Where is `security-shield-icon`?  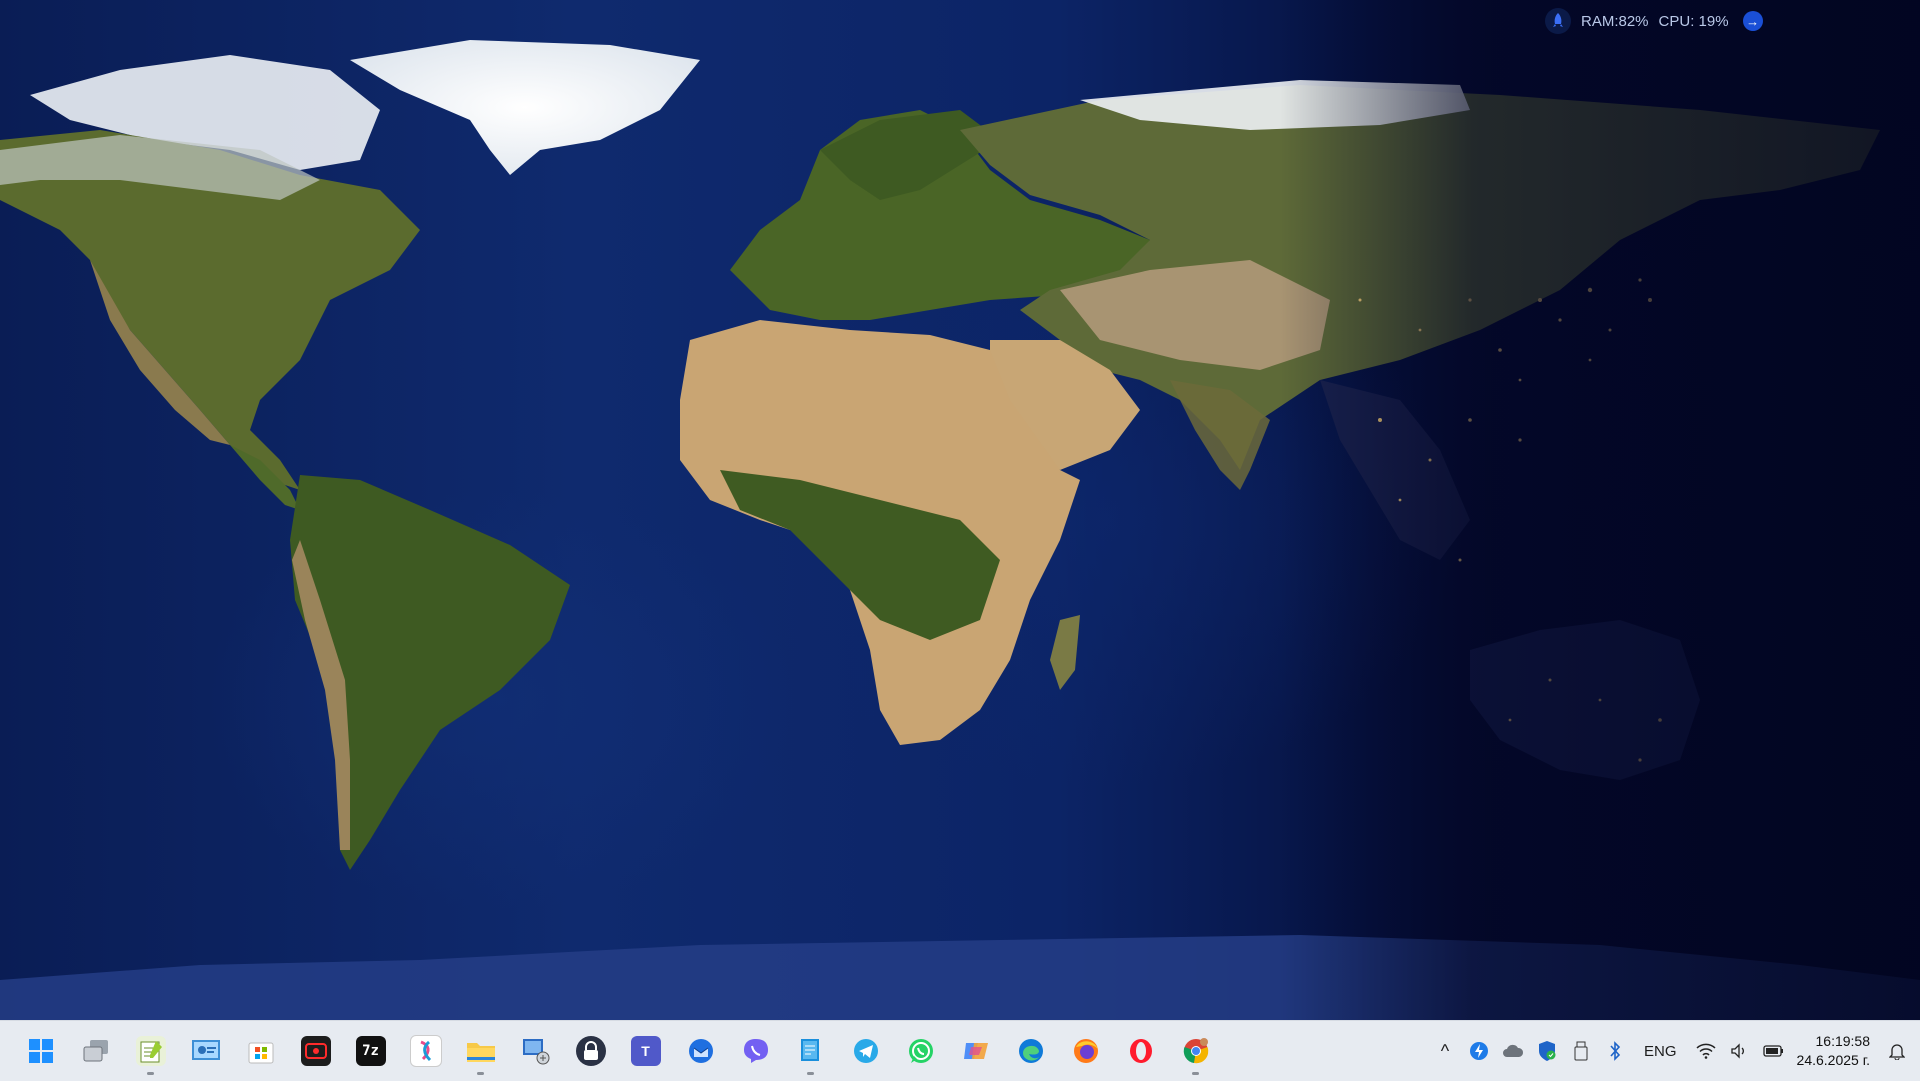 security-shield-icon is located at coordinates (1547, 1051).